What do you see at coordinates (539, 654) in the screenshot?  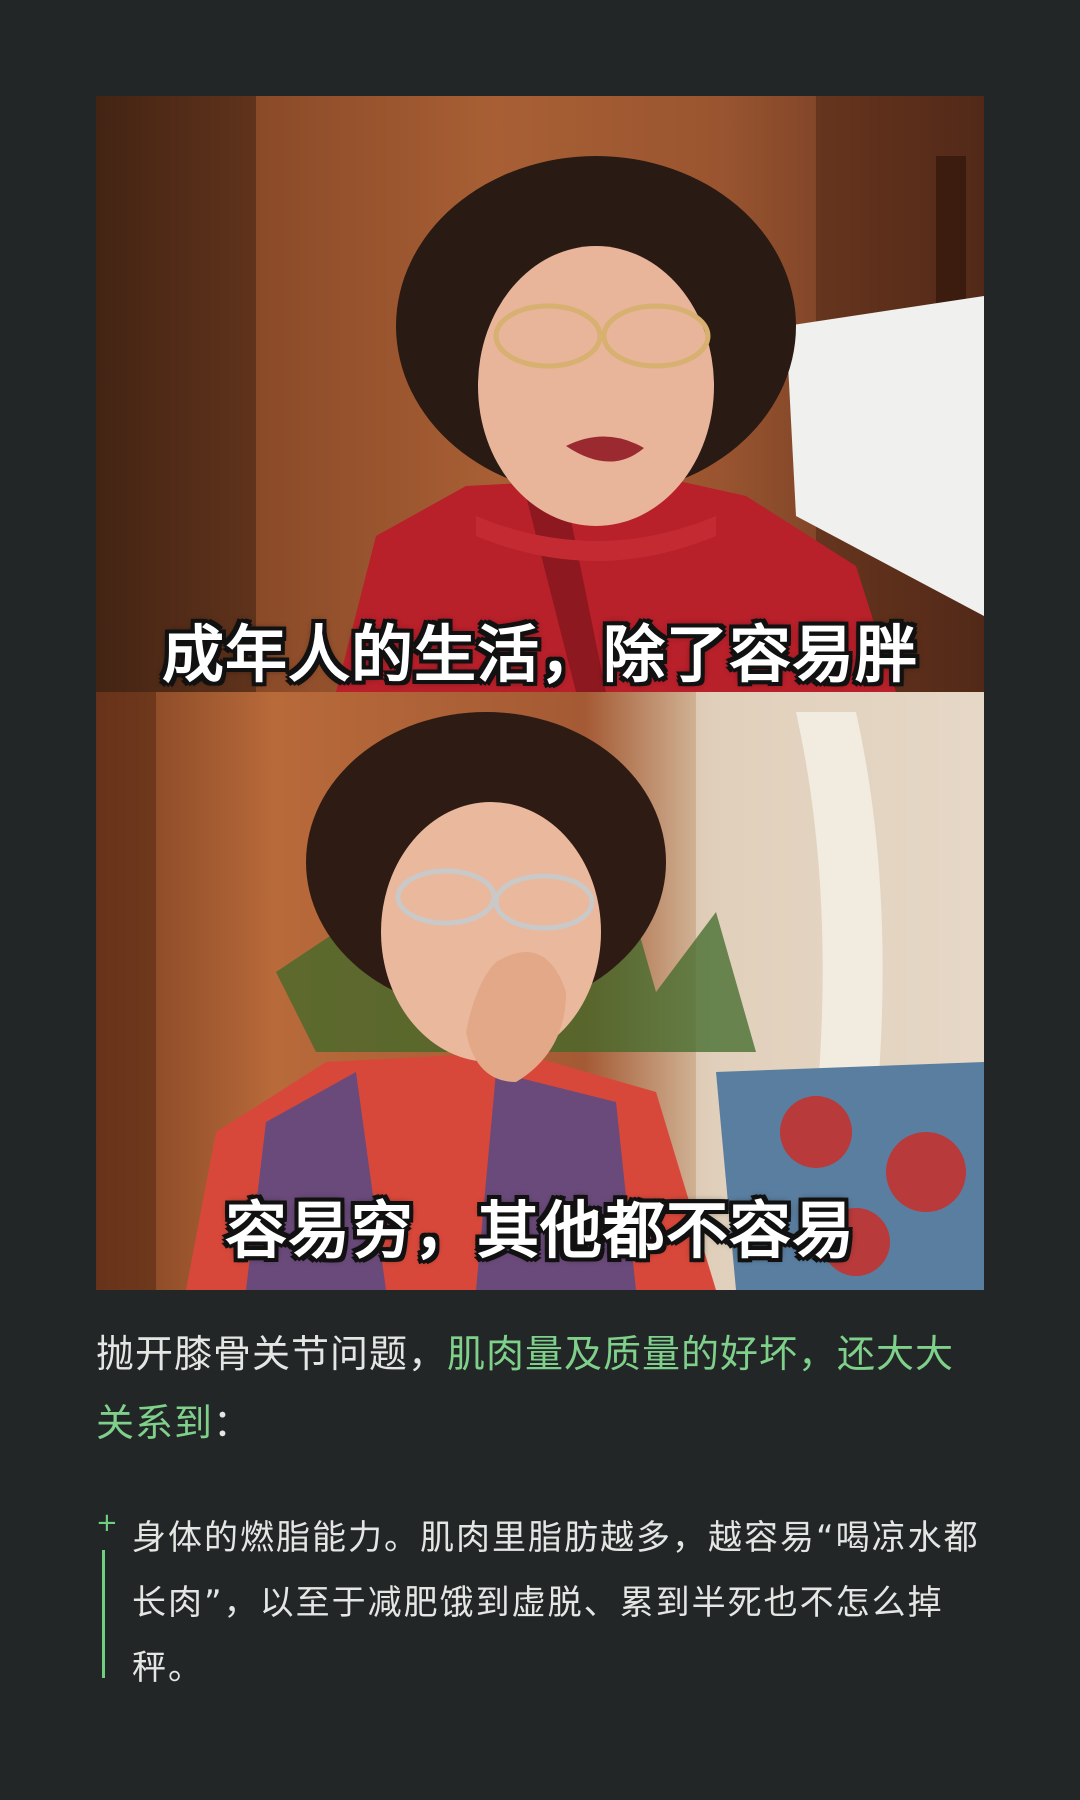 I see `meme-caption-top: 成年人的生活，除了容易胖` at bounding box center [539, 654].